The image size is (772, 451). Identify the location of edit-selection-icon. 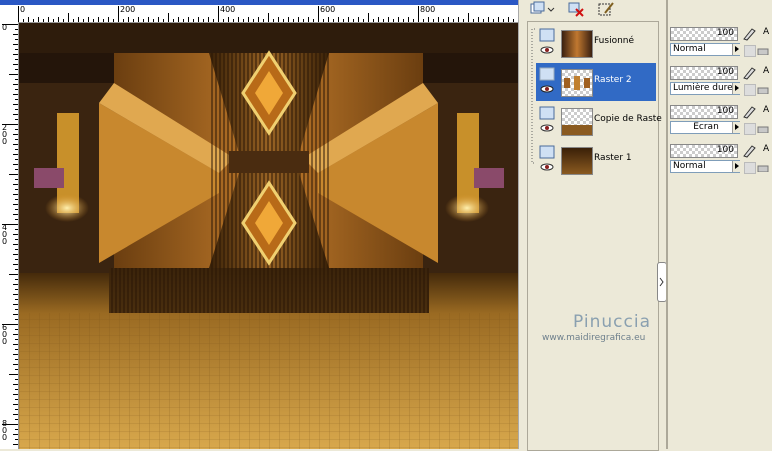
(606, 9).